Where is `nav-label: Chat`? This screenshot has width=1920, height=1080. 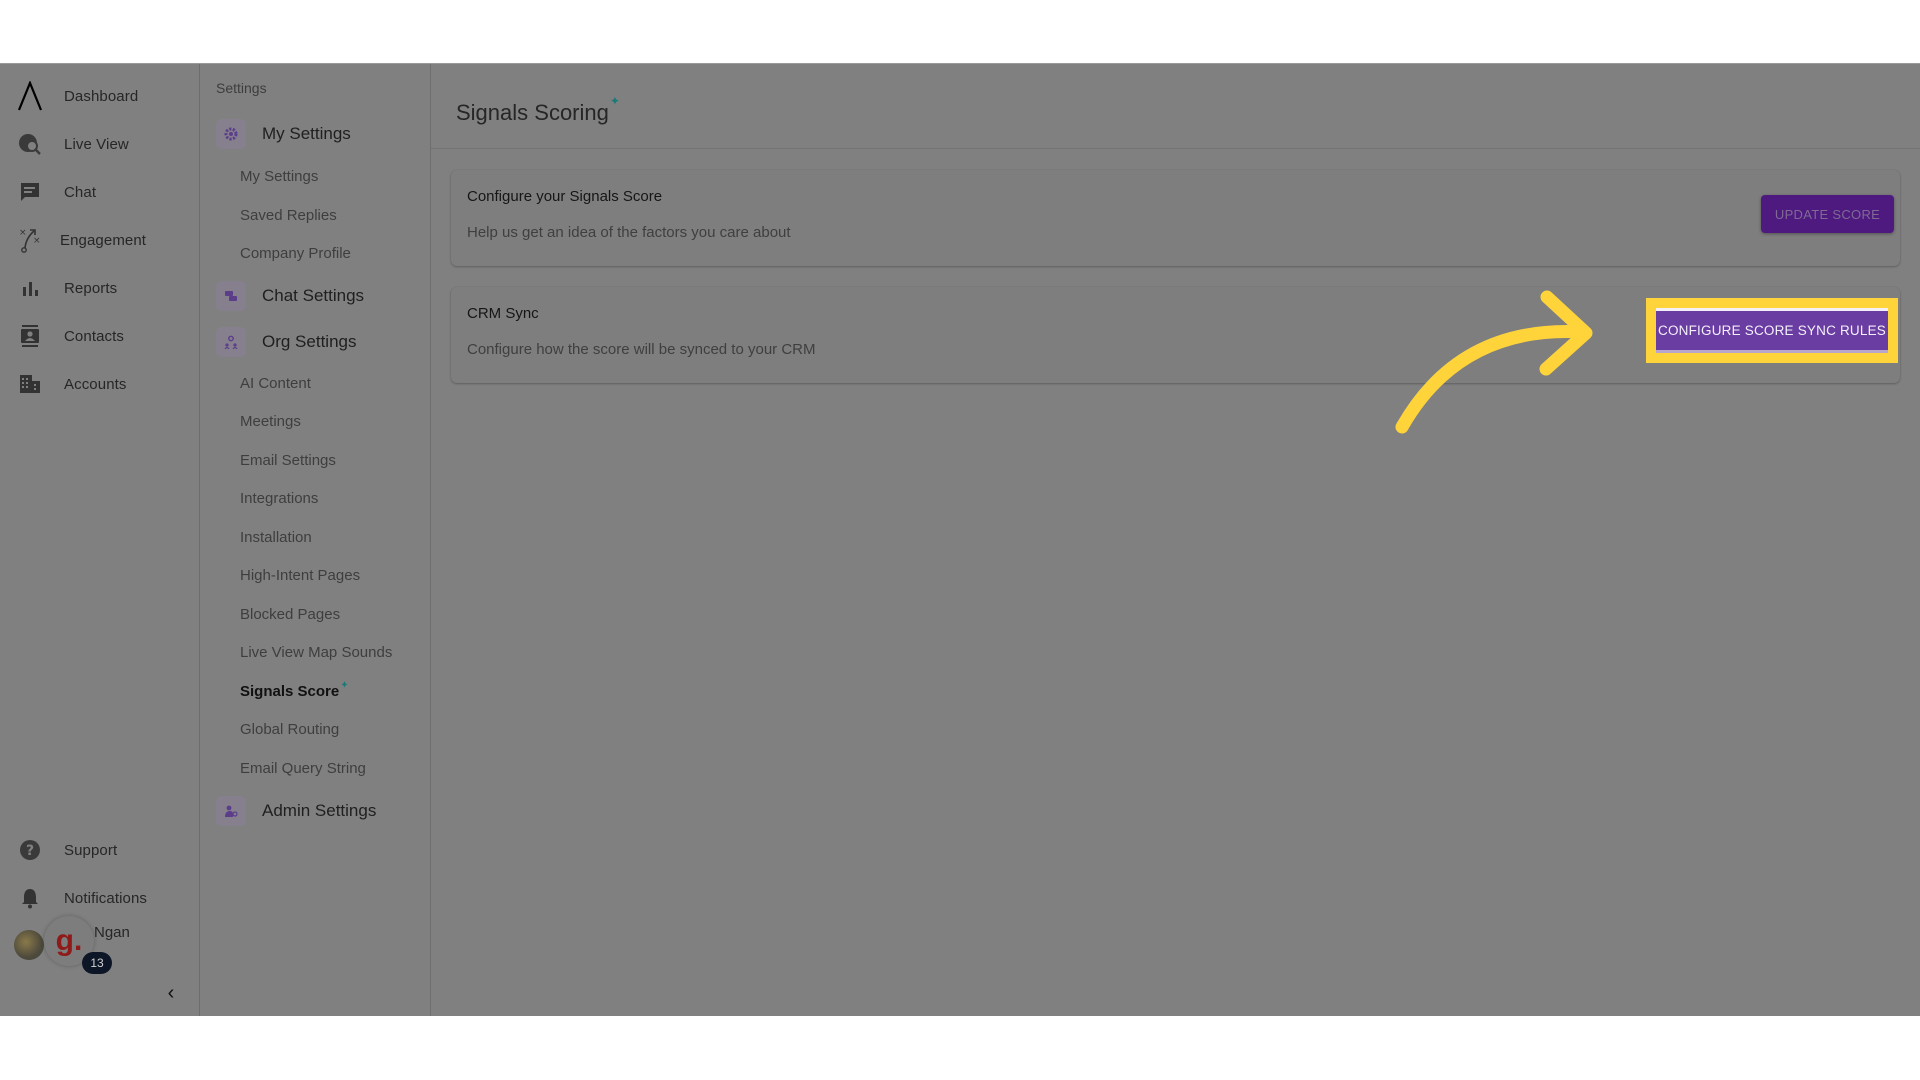 nav-label: Chat is located at coordinates (80, 192).